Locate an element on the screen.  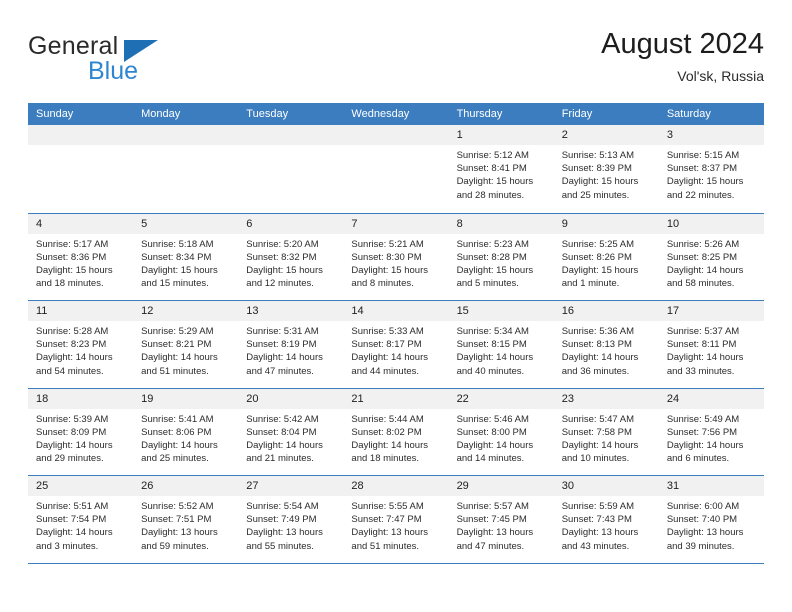
sunrise-text: Sunrise: 5:44 AM is located at coordinates (387, 419).